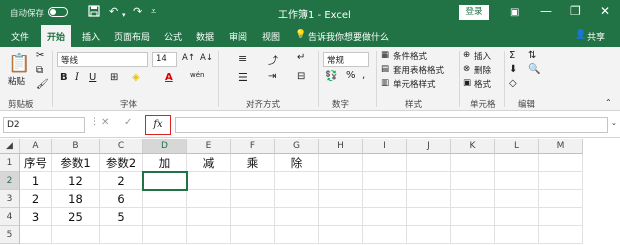 This screenshot has height=245, width=620. I want to click on customize-qat-icon: ⩡, so click(153, 12).